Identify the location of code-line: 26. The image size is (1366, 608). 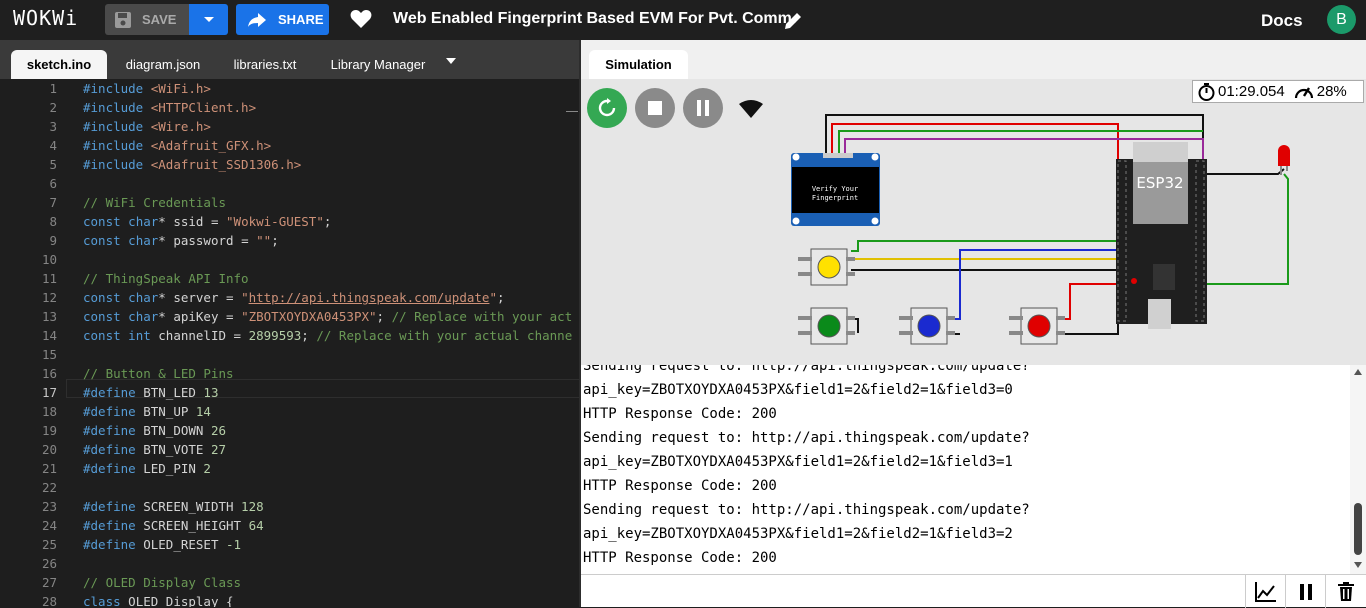
(290, 563).